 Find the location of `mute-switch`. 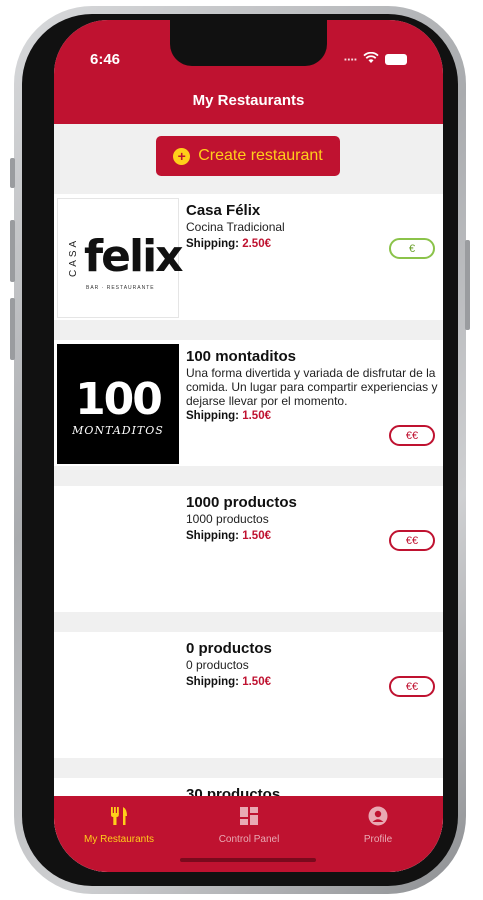

mute-switch is located at coordinates (12, 173).